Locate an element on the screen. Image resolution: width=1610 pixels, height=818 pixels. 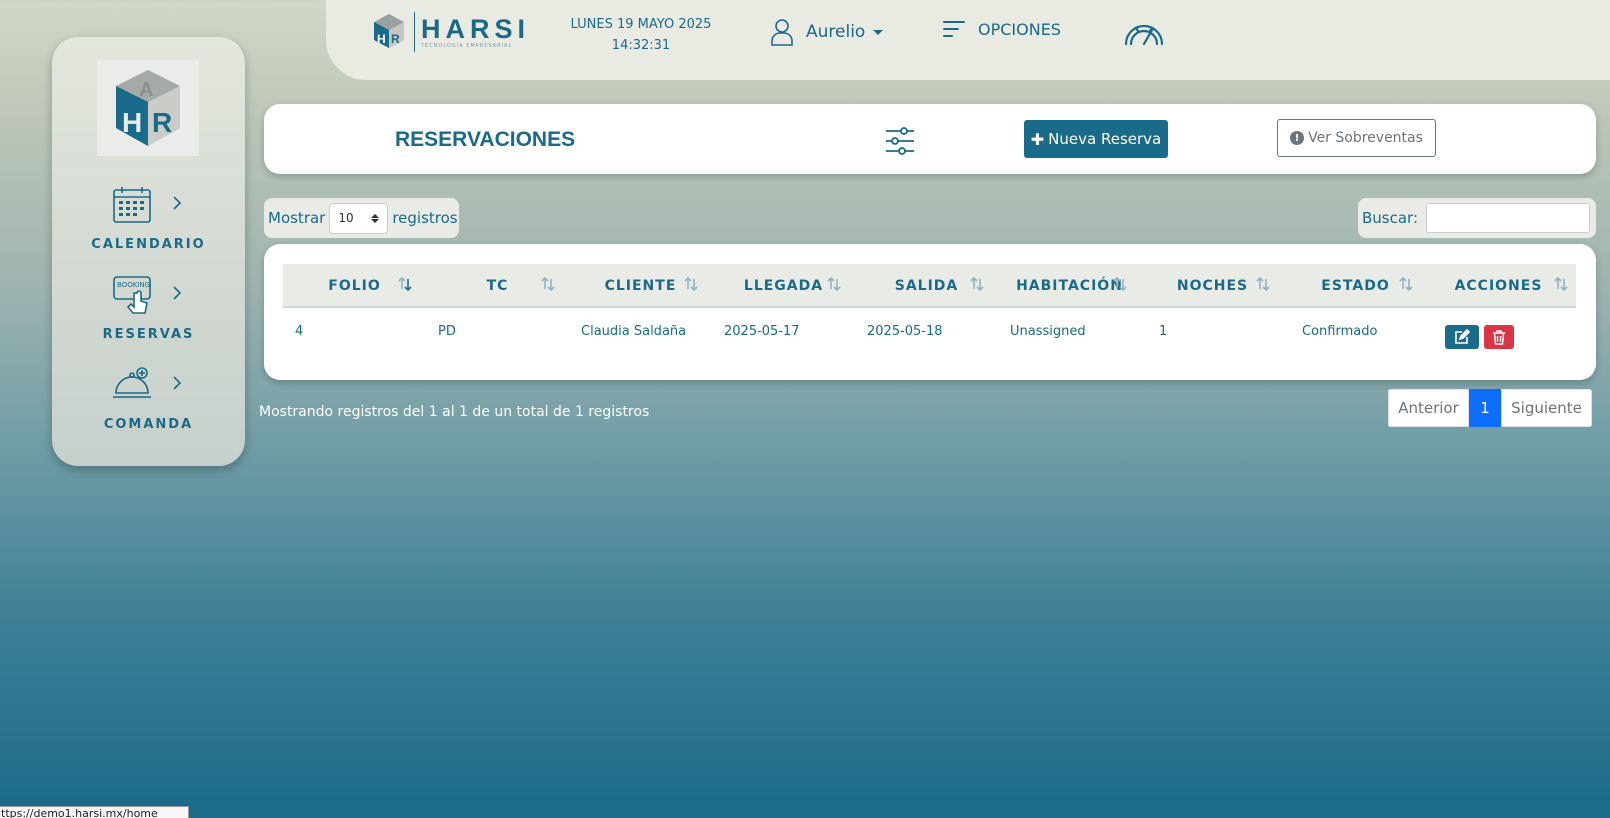
column-label: SALIDA is located at coordinates (926, 286).